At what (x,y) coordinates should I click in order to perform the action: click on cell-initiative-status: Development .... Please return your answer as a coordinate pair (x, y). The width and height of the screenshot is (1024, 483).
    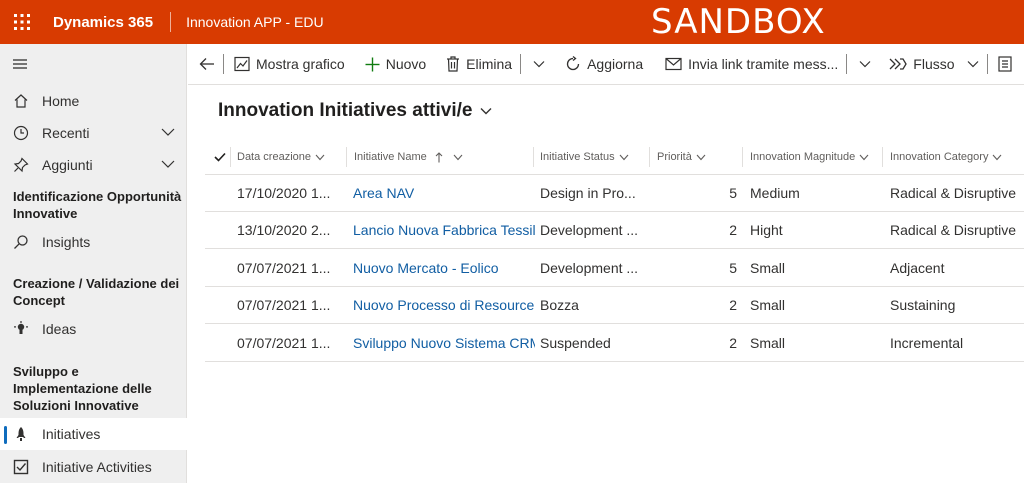
    Looking at the image, I should click on (589, 268).